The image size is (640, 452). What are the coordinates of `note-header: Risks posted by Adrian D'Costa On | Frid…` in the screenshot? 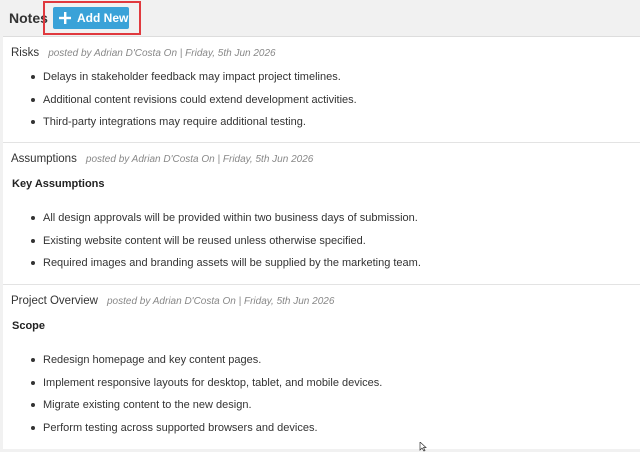 It's located at (143, 53).